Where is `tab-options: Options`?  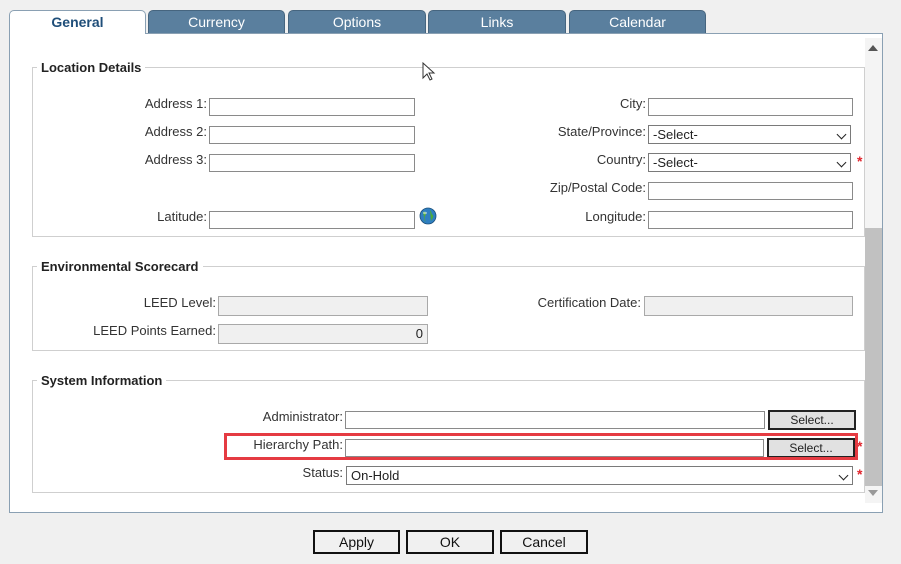
tab-options: Options is located at coordinates (357, 21).